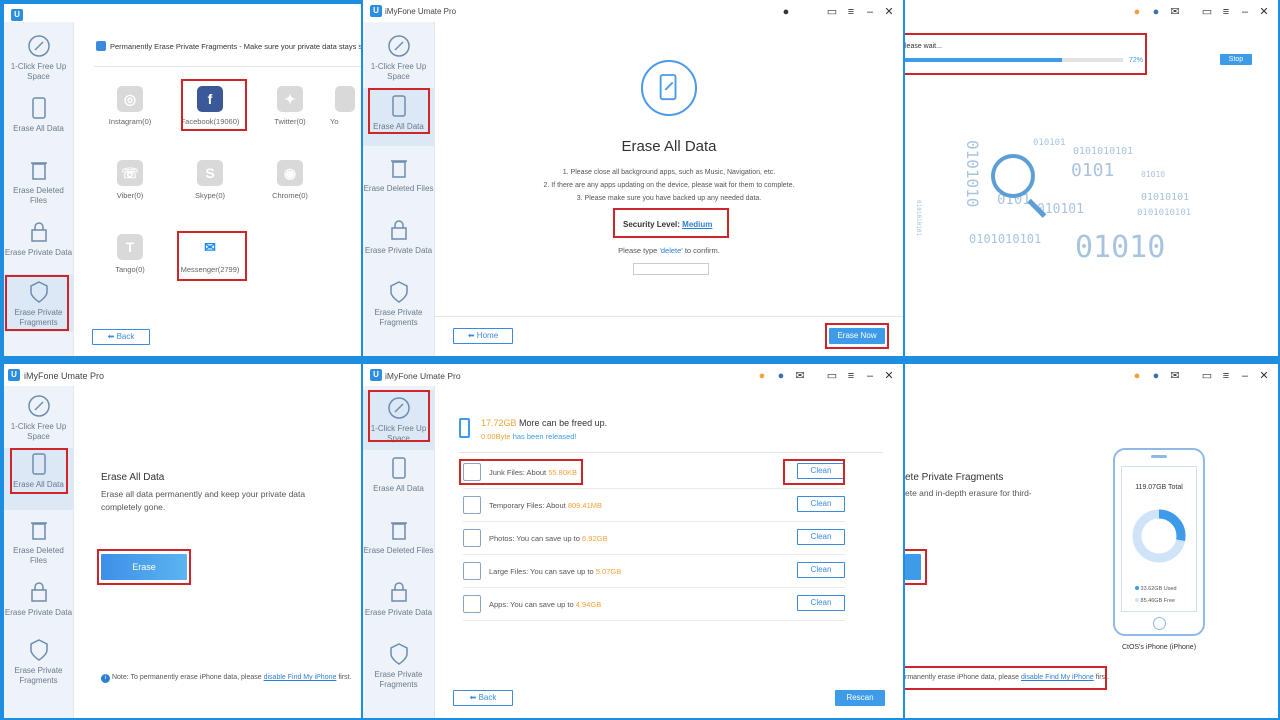  What do you see at coordinates (1159, 647) in the screenshot?
I see `device-name: CtOS's iPhone (iPhone)` at bounding box center [1159, 647].